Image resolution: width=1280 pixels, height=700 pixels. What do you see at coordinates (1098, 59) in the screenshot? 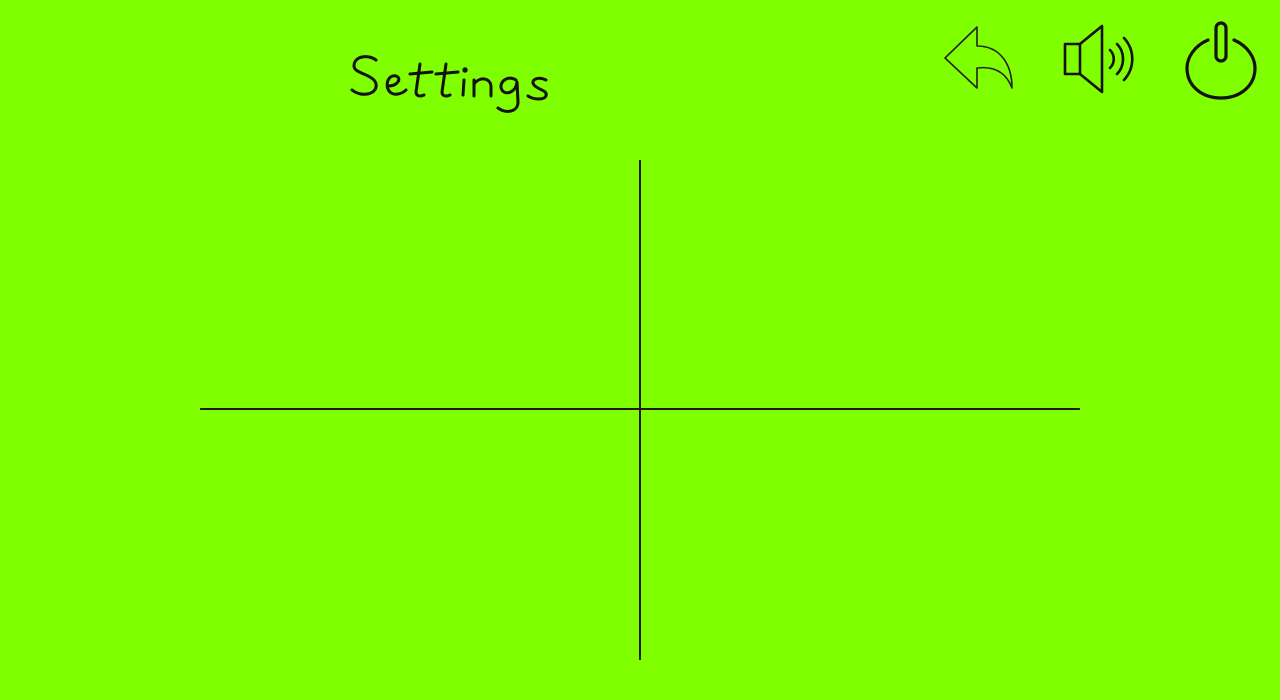
I see `speaker-icon` at bounding box center [1098, 59].